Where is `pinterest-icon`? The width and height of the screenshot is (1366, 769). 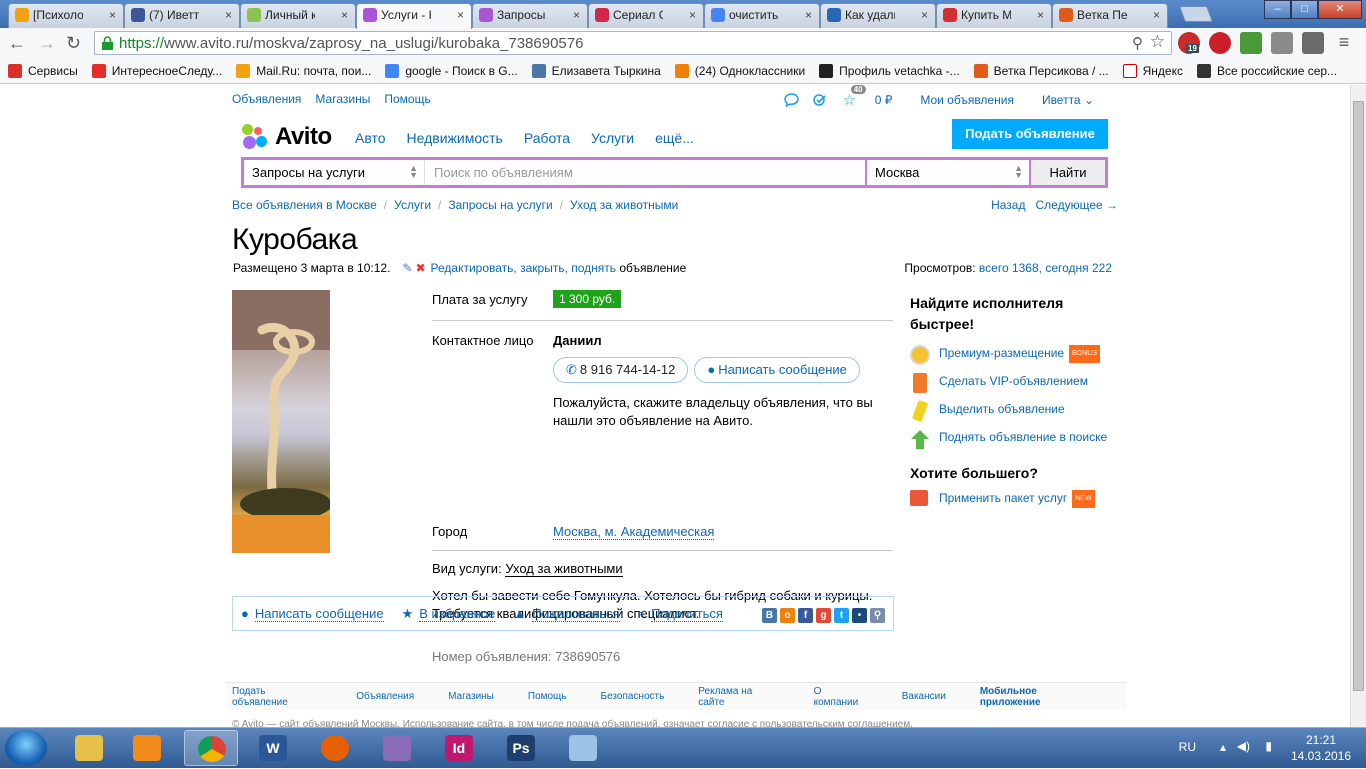 pinterest-icon is located at coordinates (1220, 43).